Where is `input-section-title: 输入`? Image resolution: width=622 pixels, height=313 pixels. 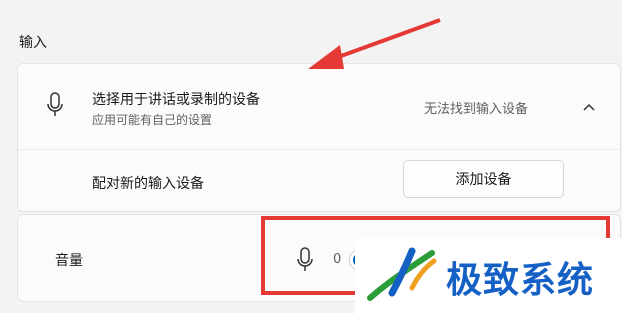
input-section-title: 输入 is located at coordinates (33, 43).